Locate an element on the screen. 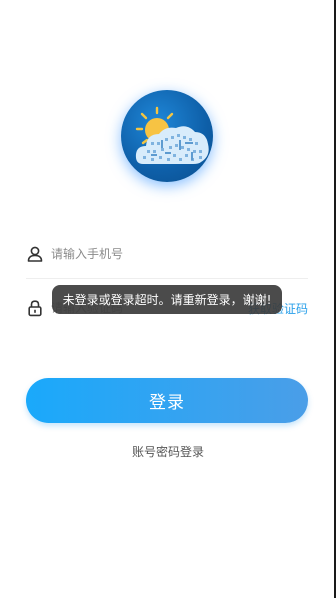  phone-field-row is located at coordinates (167, 254).